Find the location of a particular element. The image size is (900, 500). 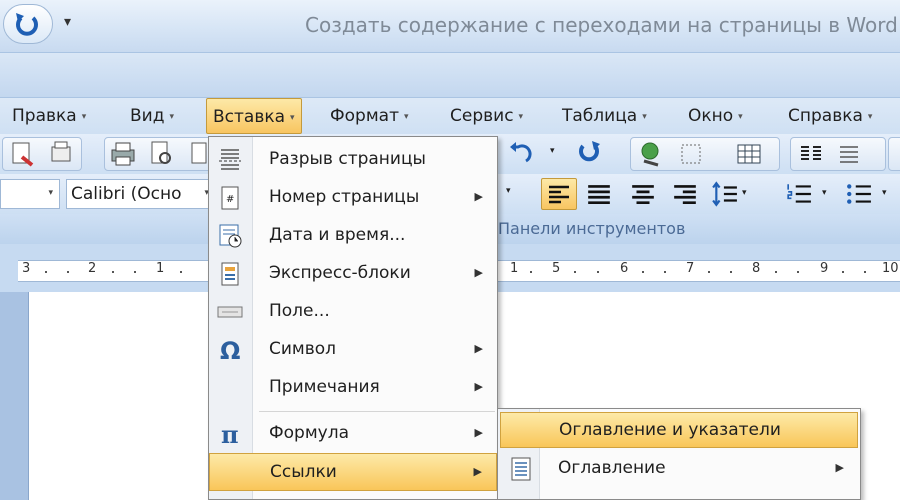

menu-window-label: Окно is located at coordinates (711, 116).